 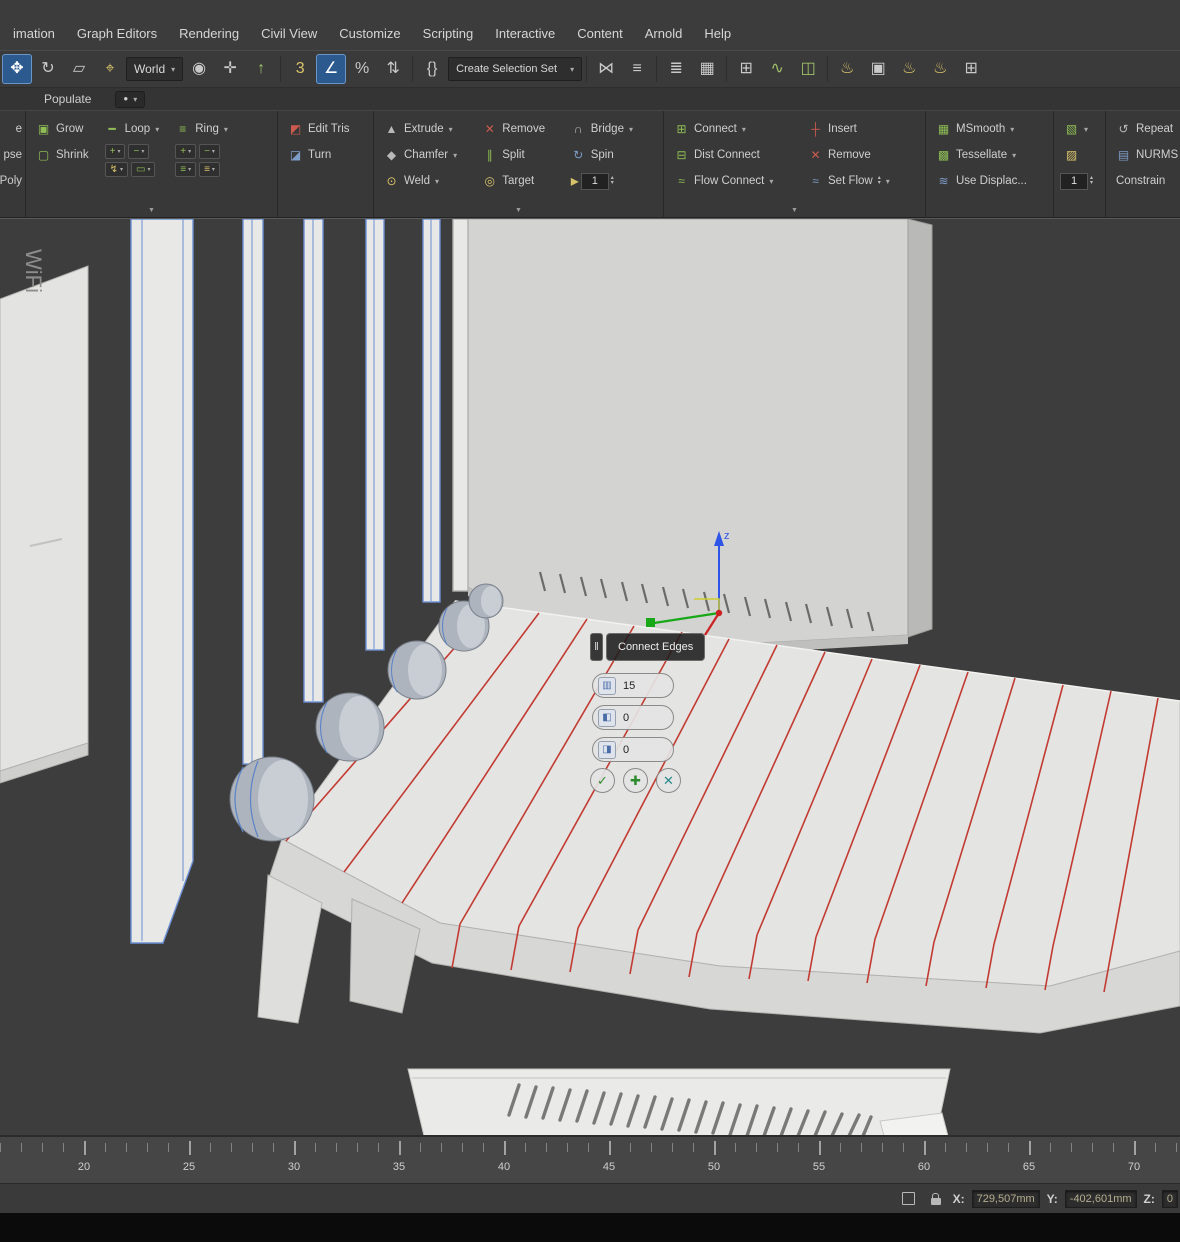 I want to click on spinner-snap-button: ⇅, so click(x=393, y=69).